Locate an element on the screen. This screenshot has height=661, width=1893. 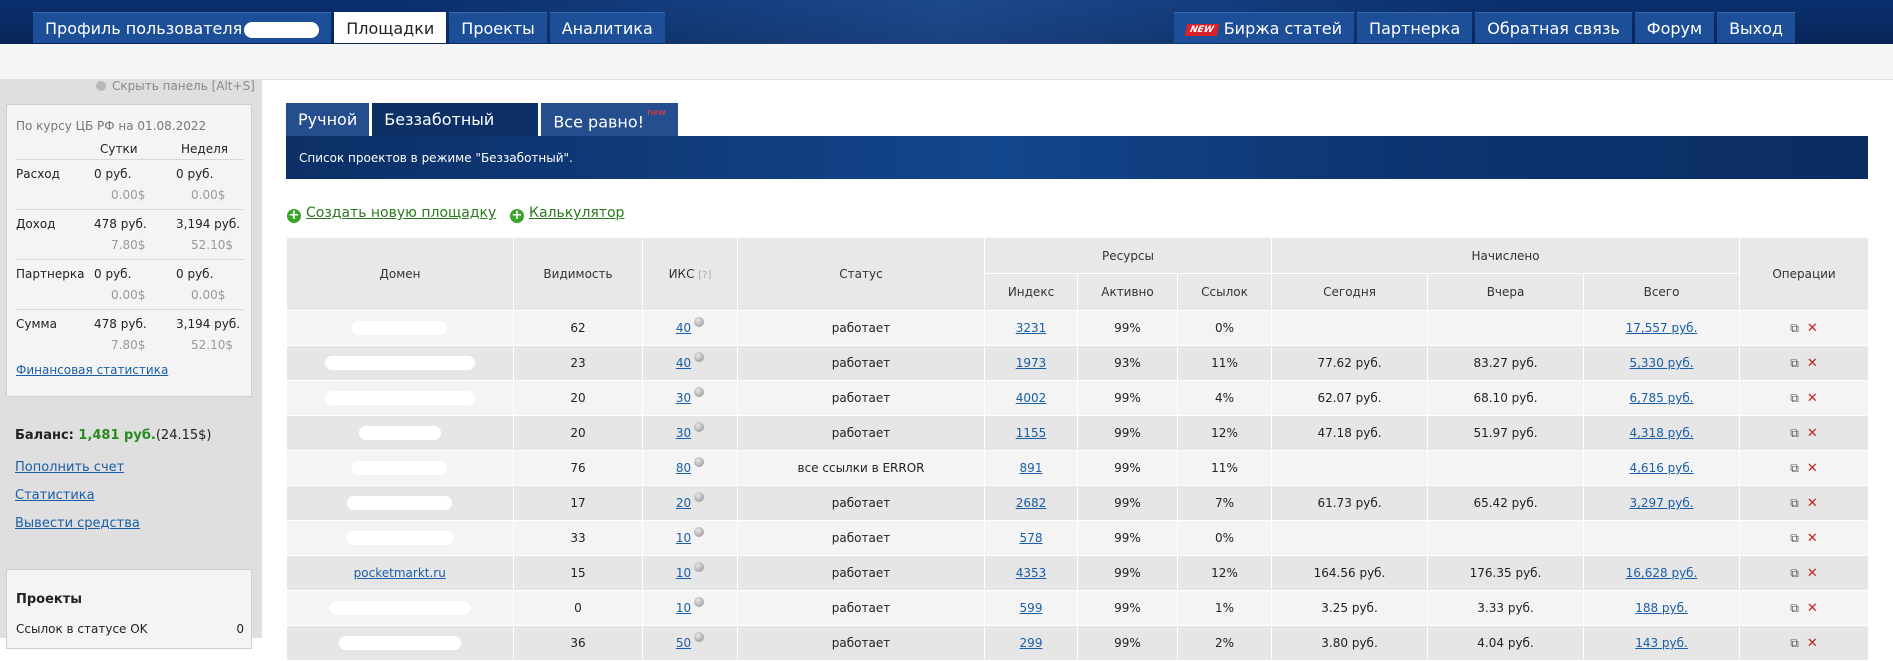
index-link: 1973 is located at coordinates (1031, 363).